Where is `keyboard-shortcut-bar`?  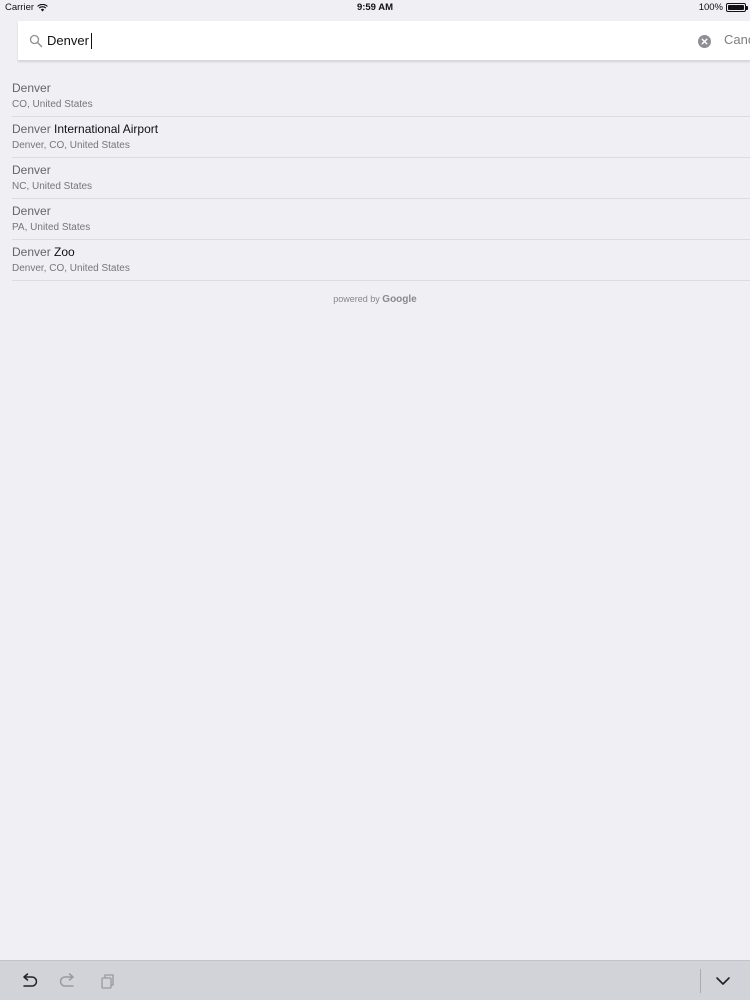 keyboard-shortcut-bar is located at coordinates (375, 980).